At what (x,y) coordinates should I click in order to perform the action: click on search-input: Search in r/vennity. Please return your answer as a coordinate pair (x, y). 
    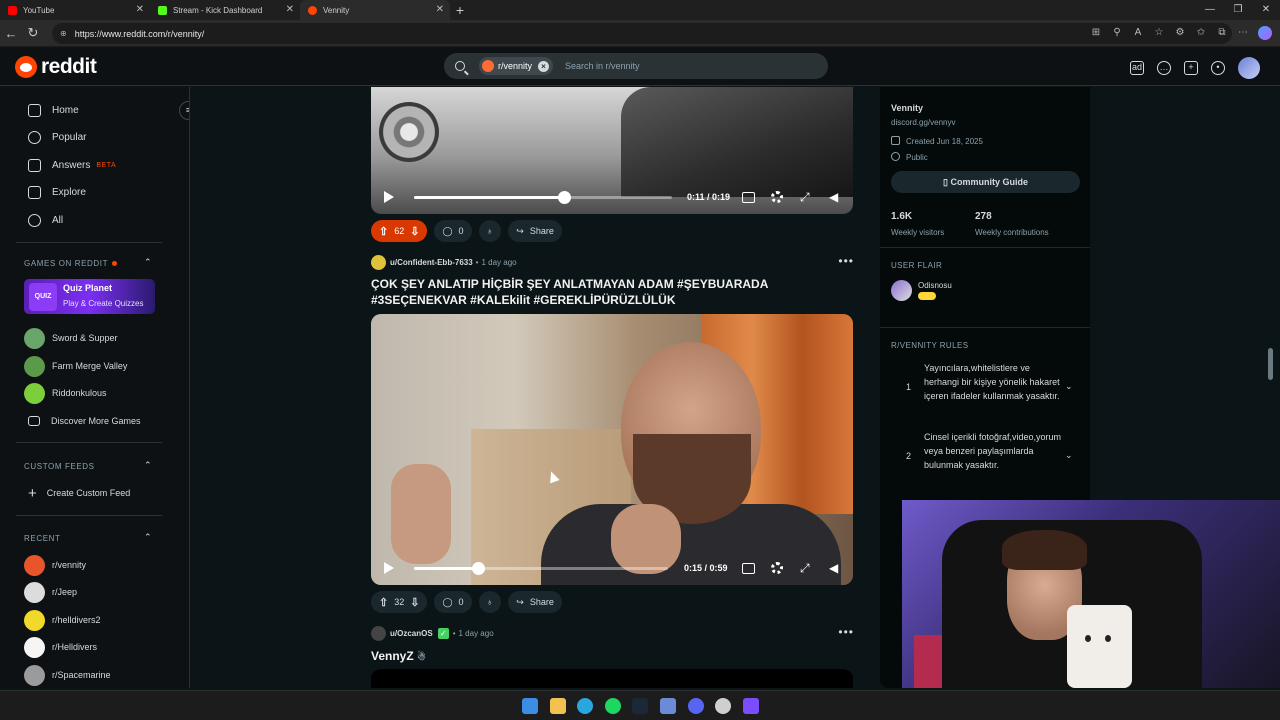
    Looking at the image, I should click on (602, 66).